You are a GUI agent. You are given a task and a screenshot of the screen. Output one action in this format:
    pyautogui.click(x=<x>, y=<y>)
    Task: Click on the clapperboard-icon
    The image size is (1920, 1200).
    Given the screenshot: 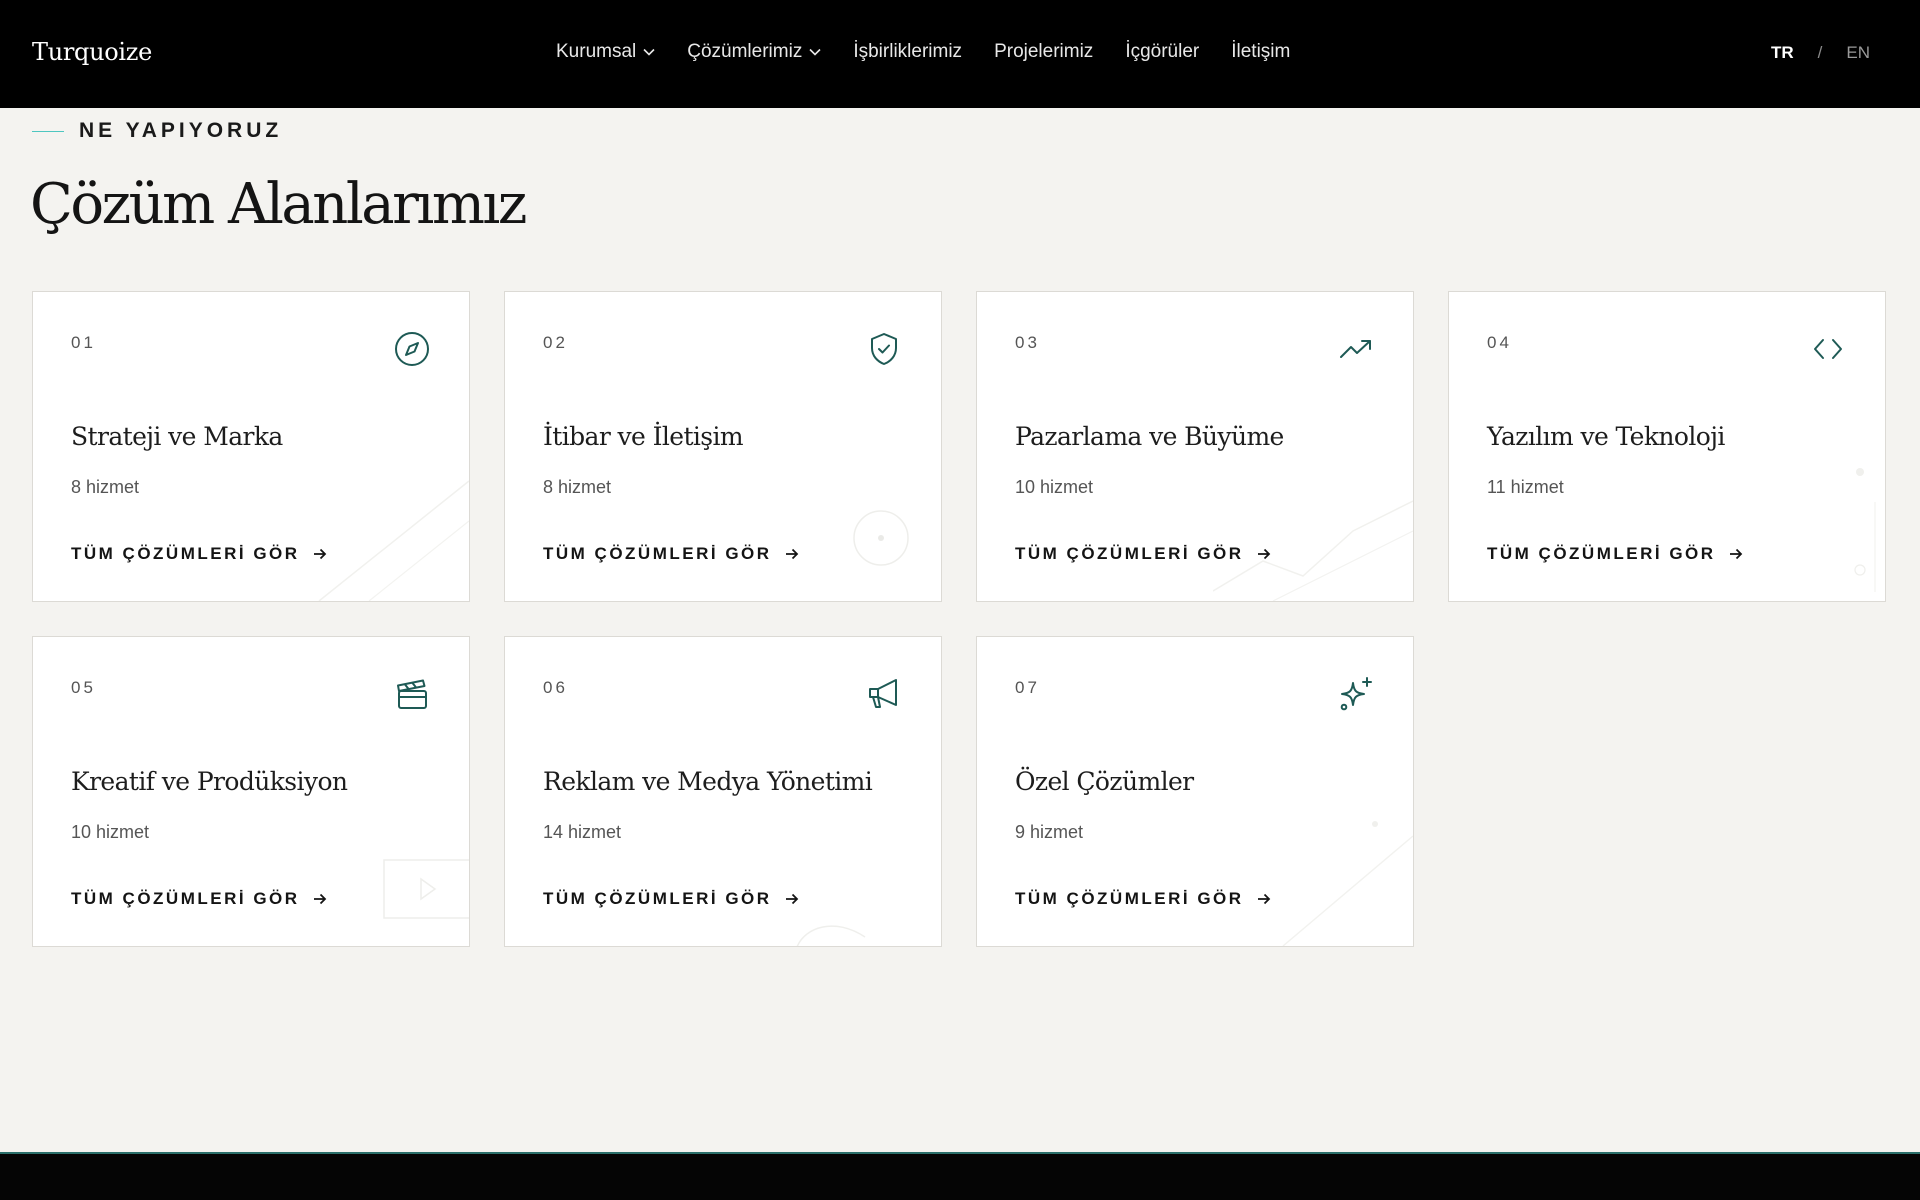 What is the action you would take?
    pyautogui.click(x=412, y=694)
    